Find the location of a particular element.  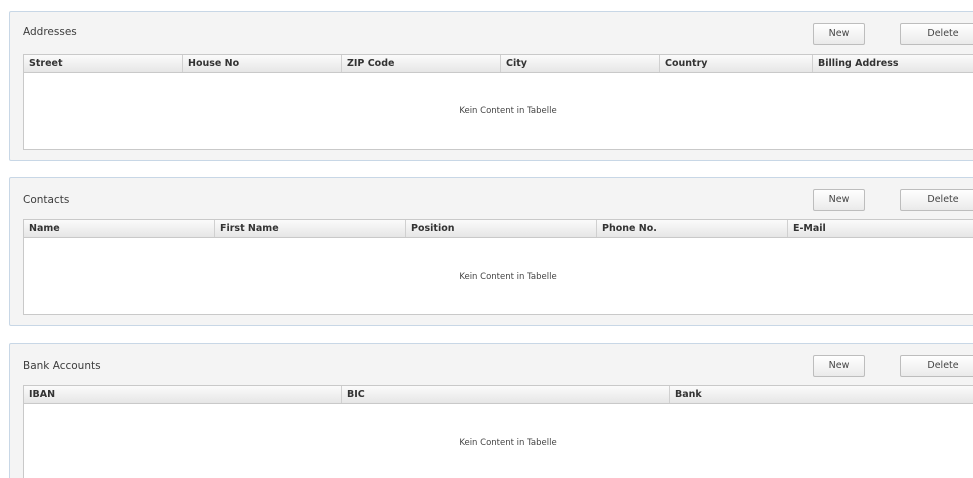

column-header-bank: Bank is located at coordinates (821, 394).